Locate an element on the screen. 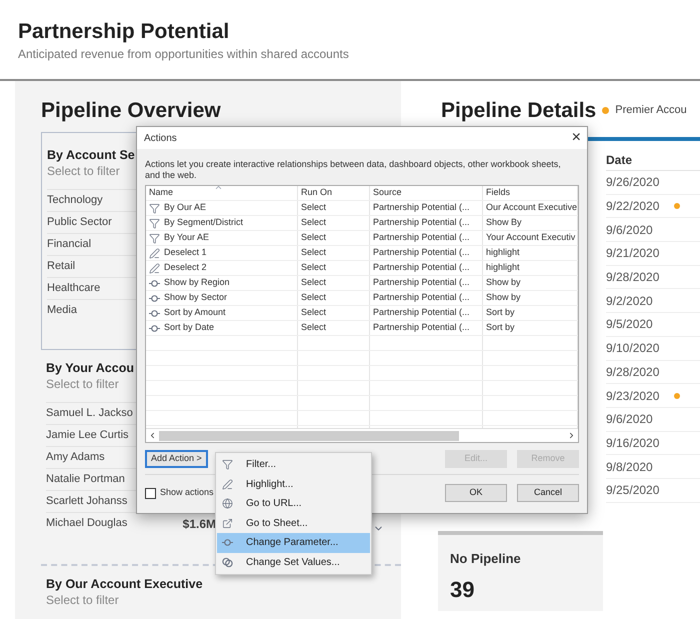 The width and height of the screenshot is (700, 619). table-cell: Sort by Date is located at coordinates (189, 328).